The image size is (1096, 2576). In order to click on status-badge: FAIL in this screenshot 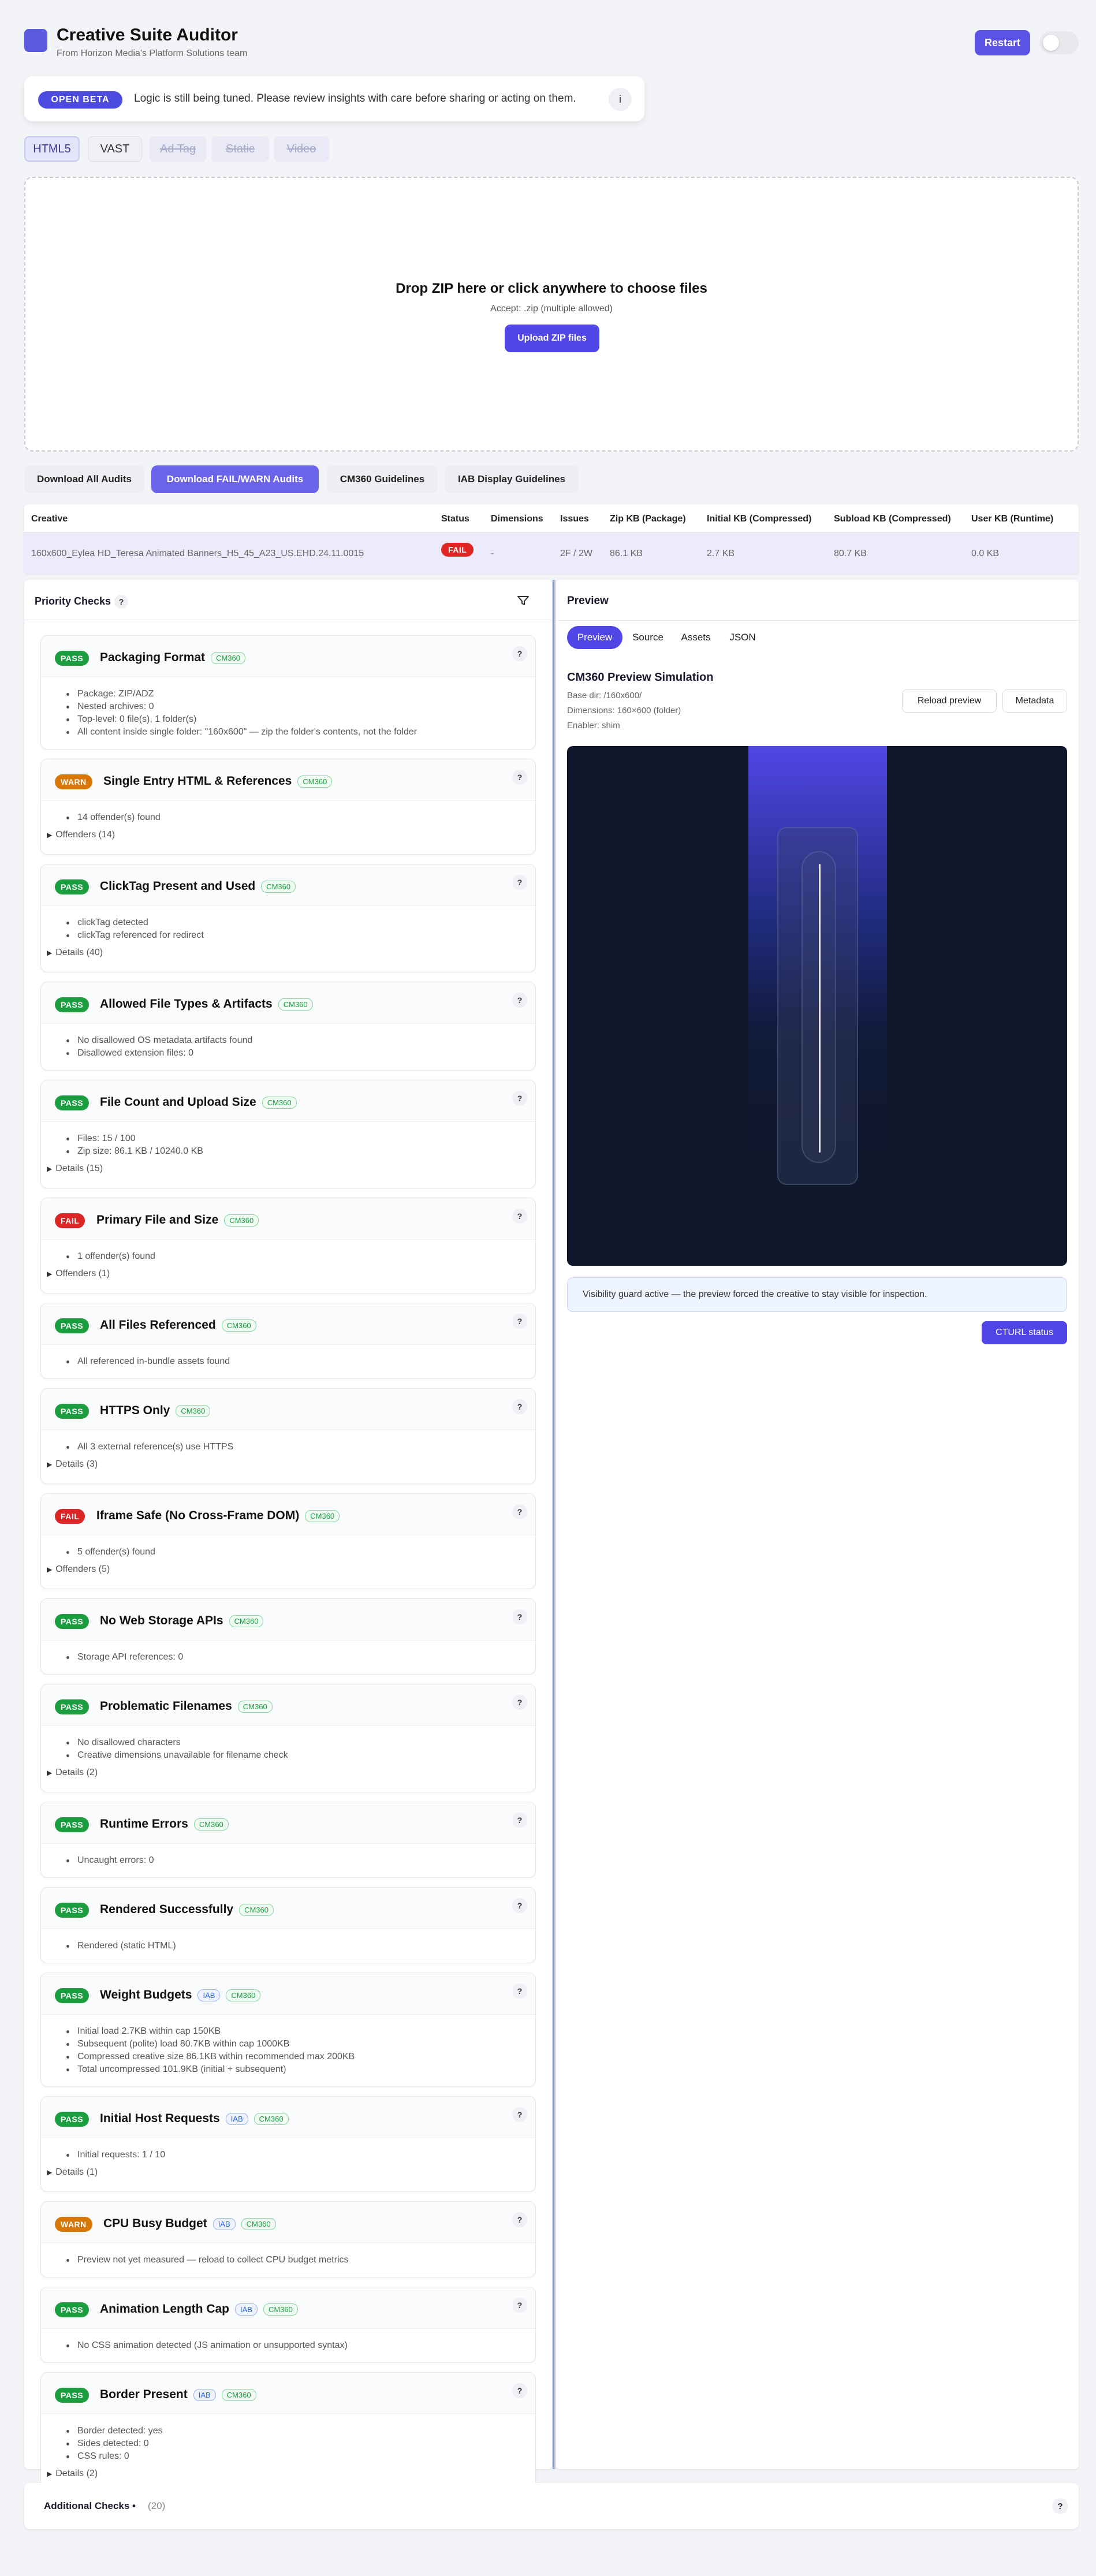, I will do `click(70, 1220)`.